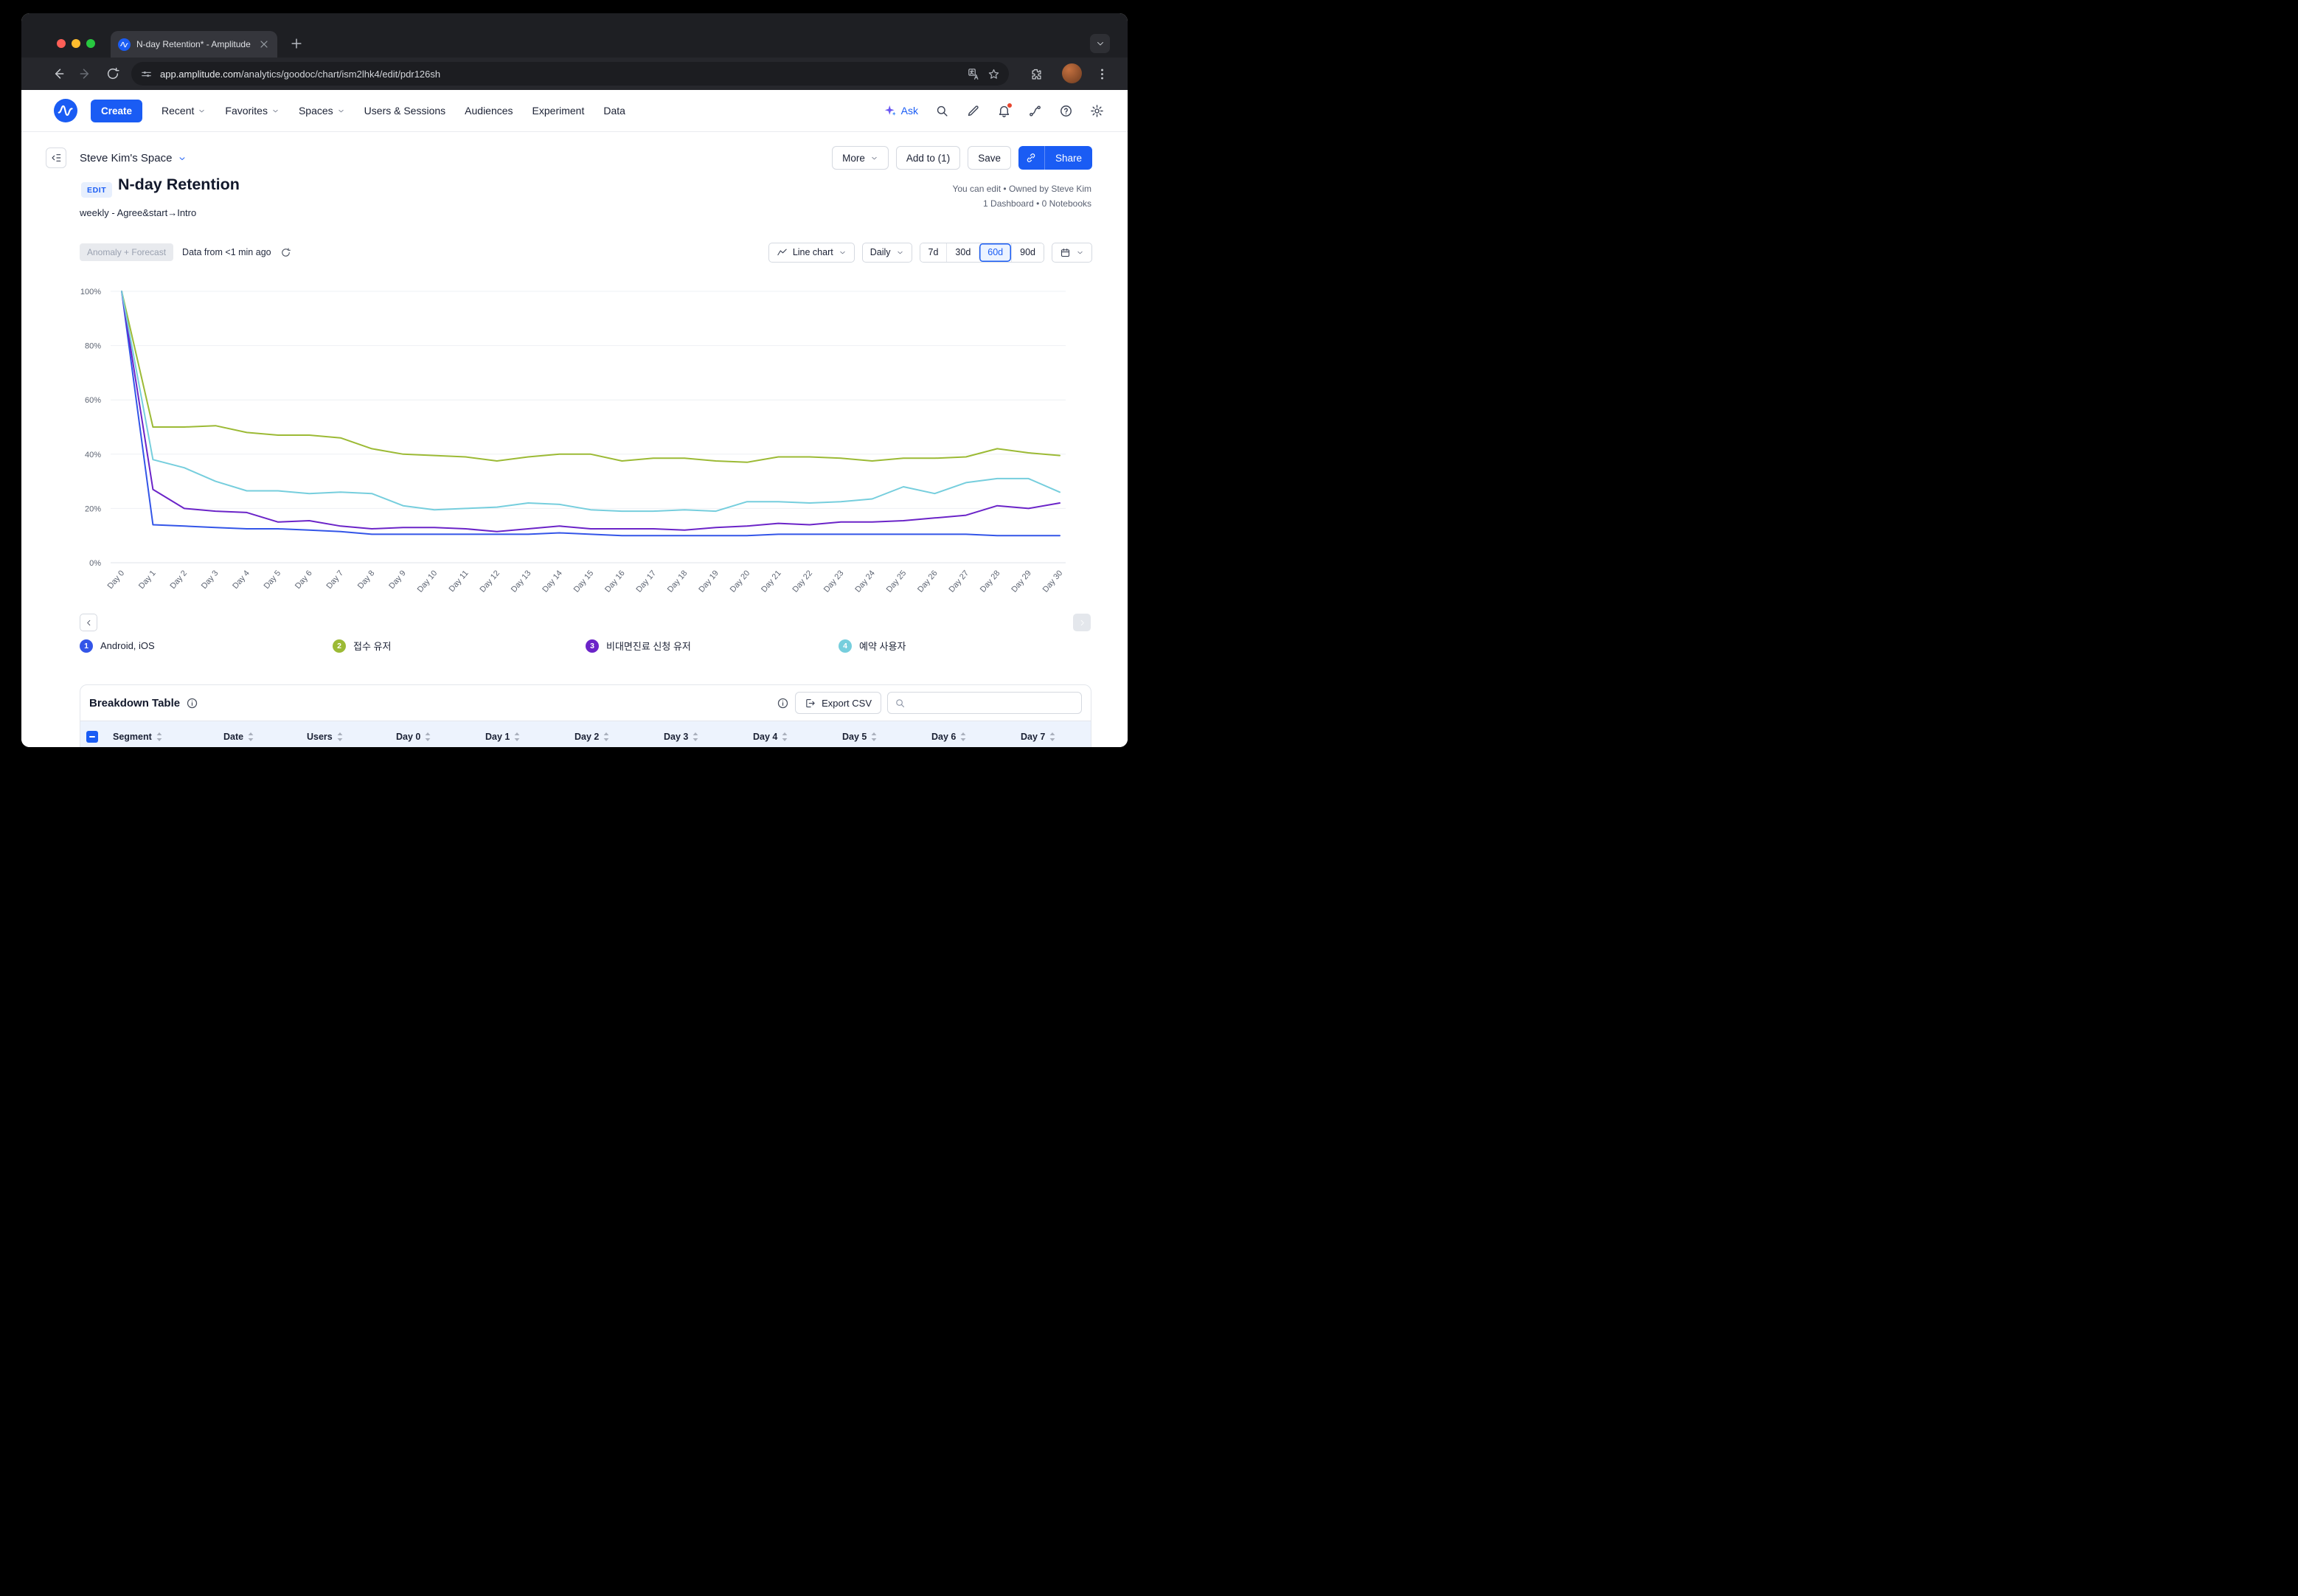 The width and height of the screenshot is (2298, 1596). I want to click on chart-page-left-button, so click(88, 623).